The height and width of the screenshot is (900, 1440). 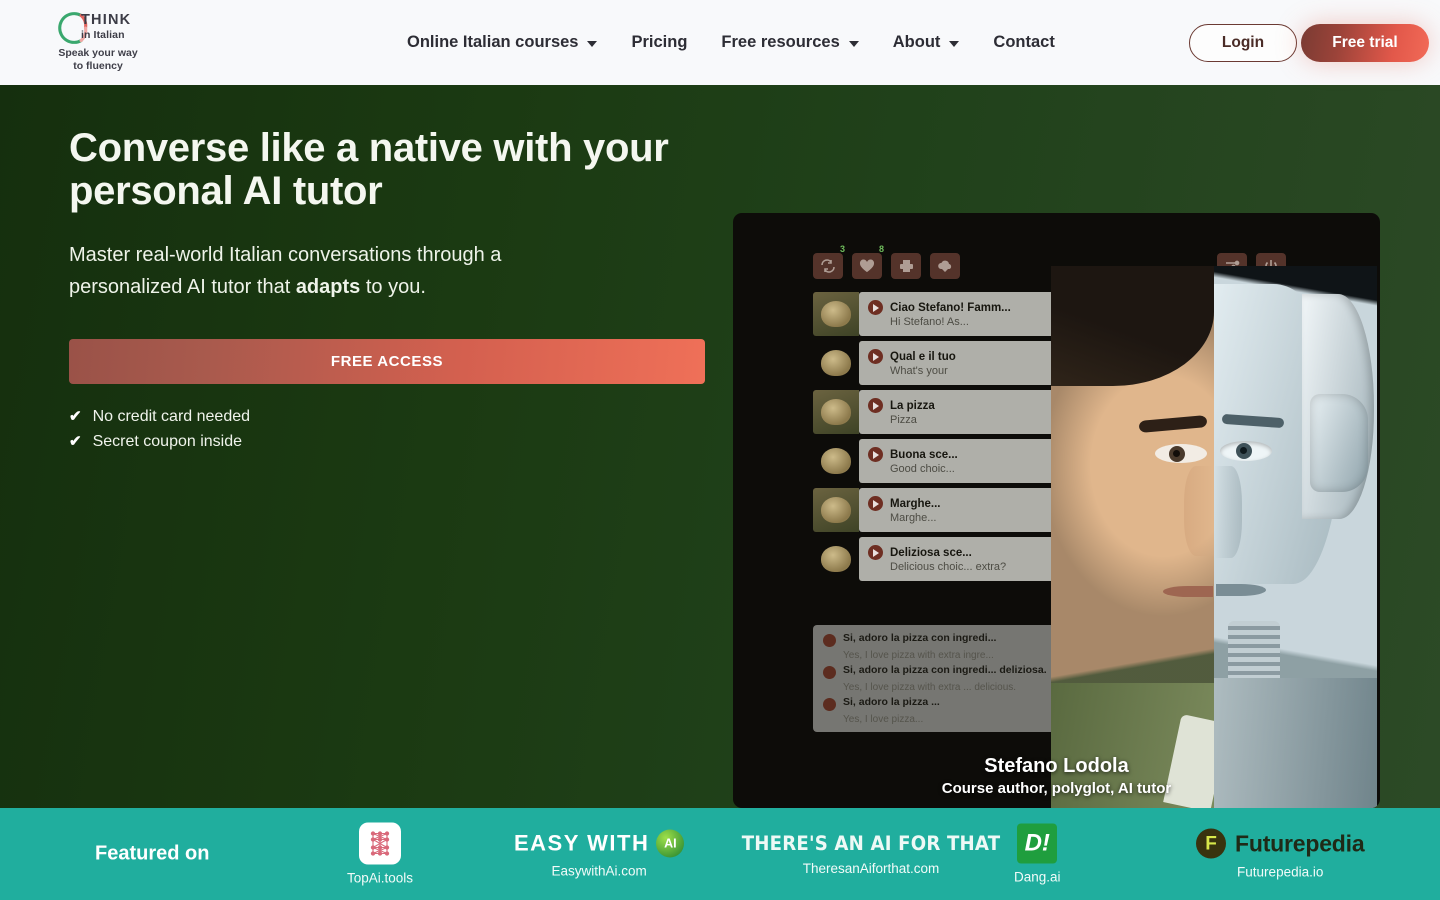 What do you see at coordinates (1365, 43) in the screenshot?
I see `free-trial-button: Free trial` at bounding box center [1365, 43].